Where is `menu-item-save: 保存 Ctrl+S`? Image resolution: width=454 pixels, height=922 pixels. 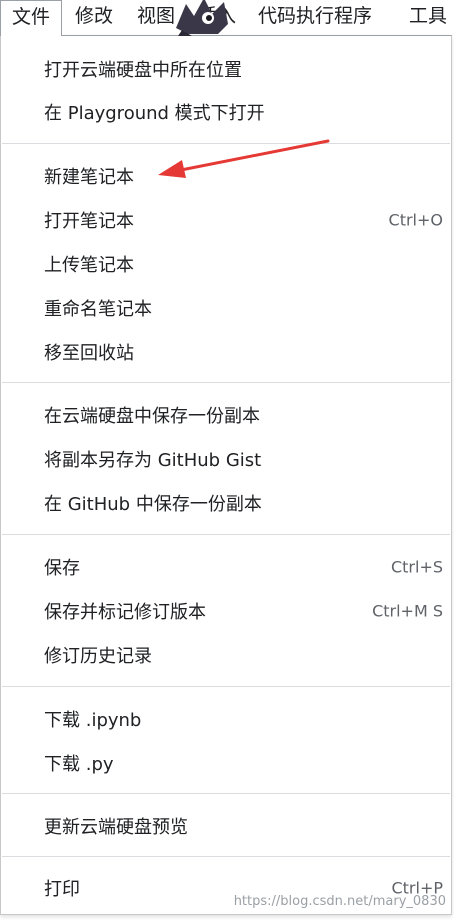
menu-item-save: 保存 Ctrl+S is located at coordinates (226, 567).